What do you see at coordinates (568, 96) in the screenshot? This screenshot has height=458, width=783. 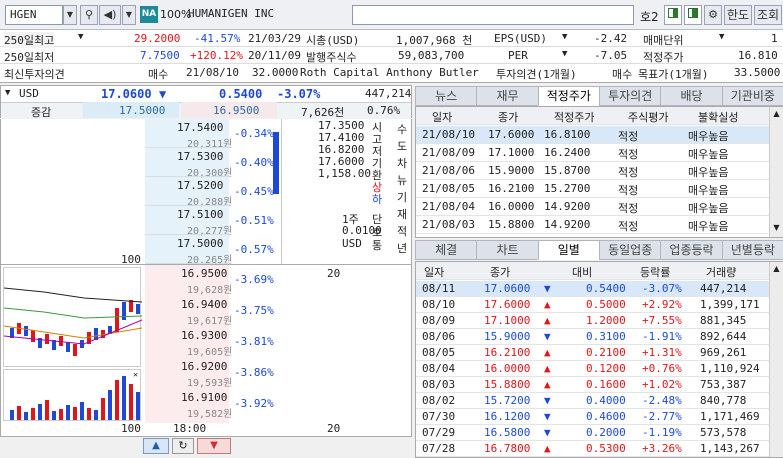 I see `tab-right-2: 적정주가` at bounding box center [568, 96].